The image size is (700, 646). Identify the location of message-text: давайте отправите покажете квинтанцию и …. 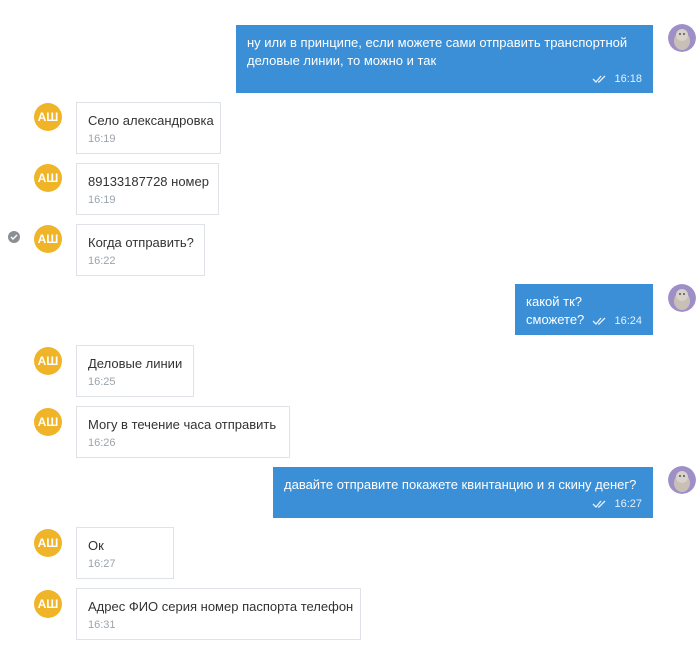
(460, 484).